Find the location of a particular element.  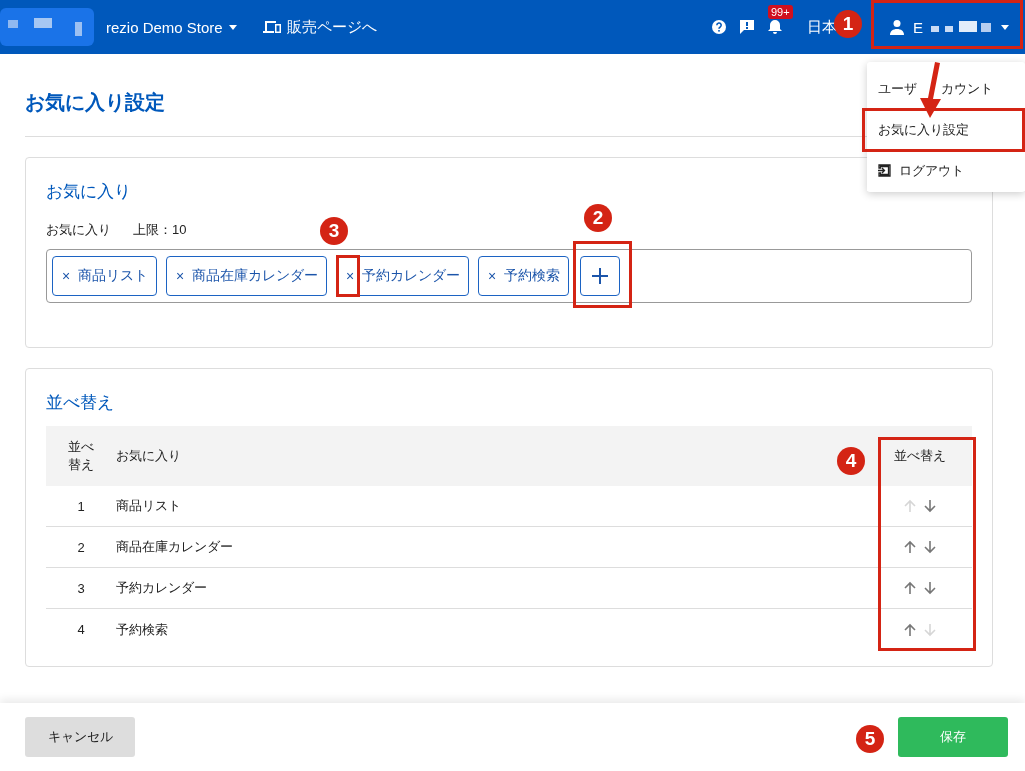

cancel-button: キャンセル is located at coordinates (80, 737).